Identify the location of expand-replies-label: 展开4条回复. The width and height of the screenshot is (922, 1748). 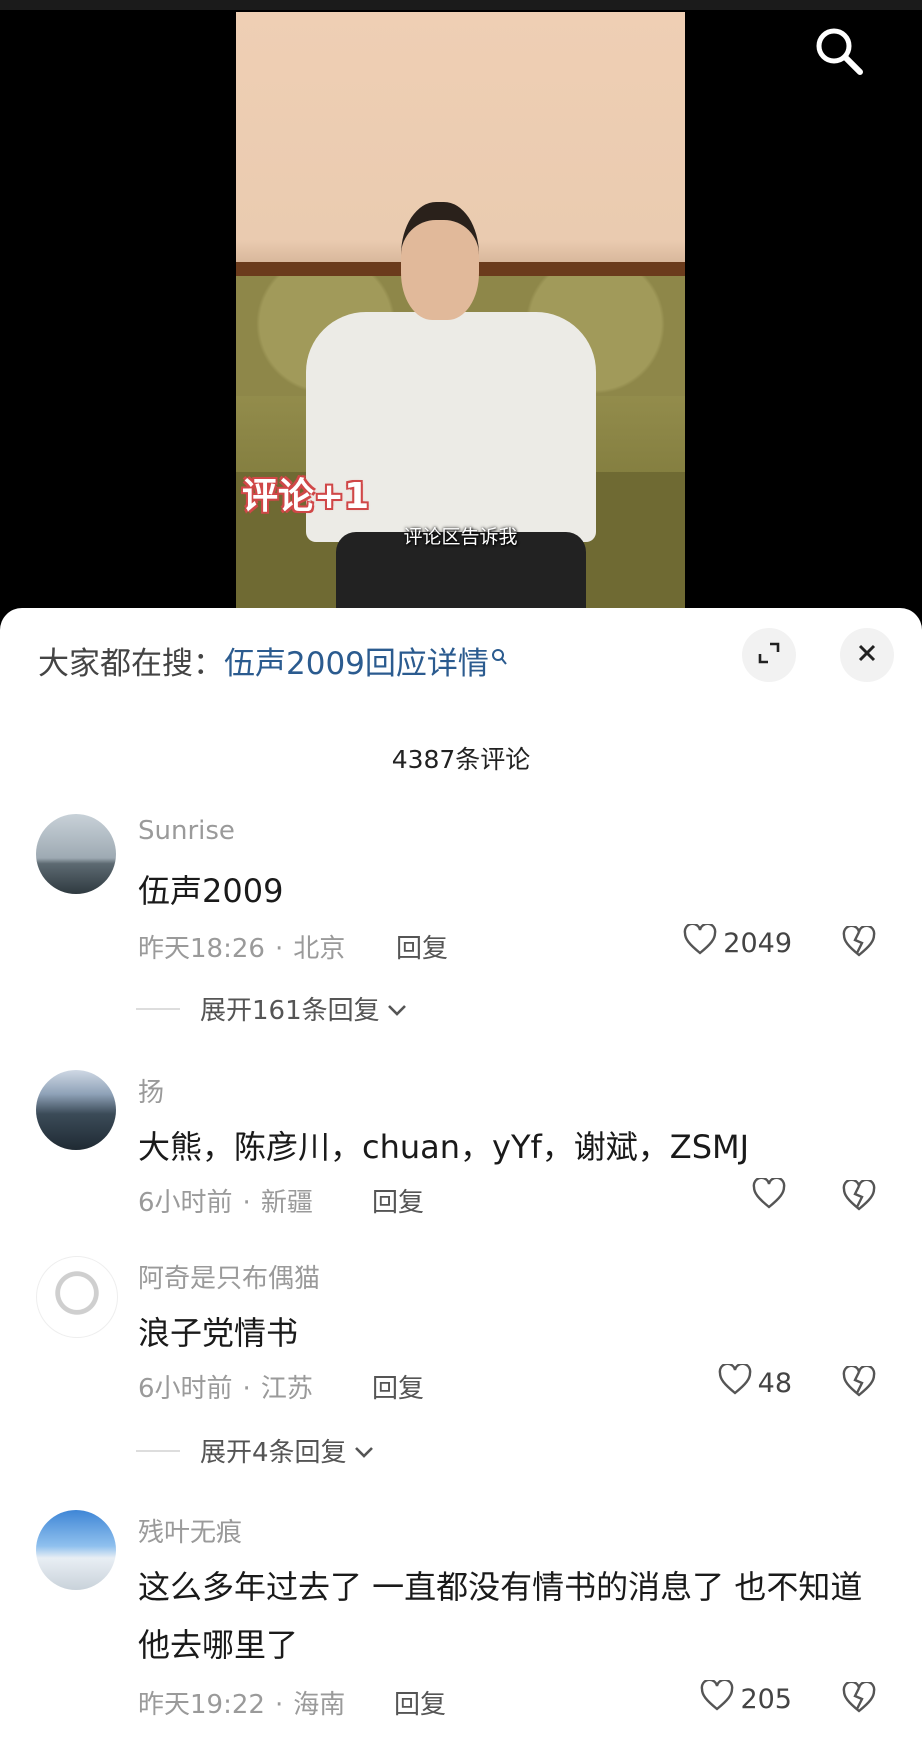
(273, 1453).